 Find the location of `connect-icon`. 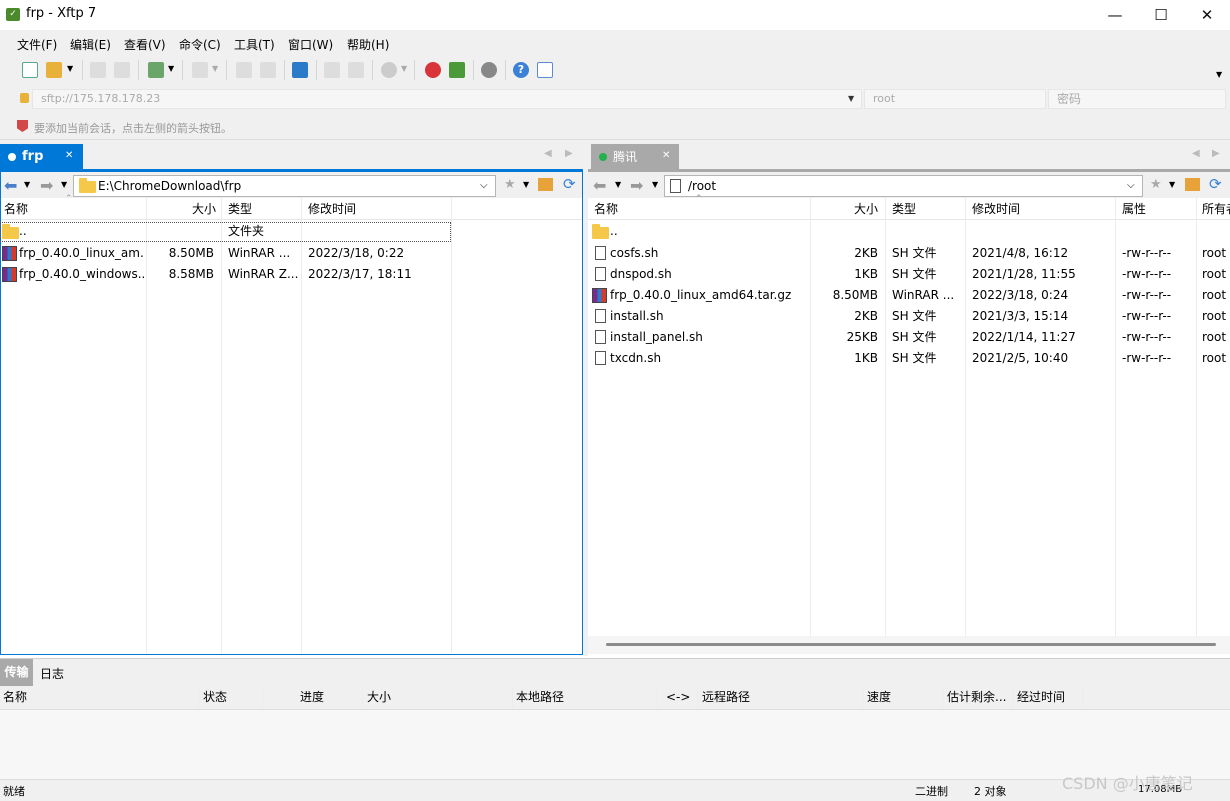

connect-icon is located at coordinates (98, 70).